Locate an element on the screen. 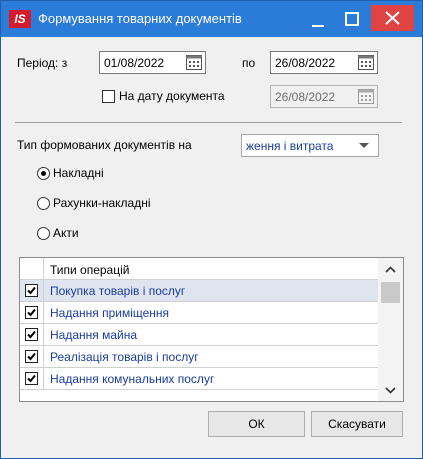  minimize-button is located at coordinates (318, 19).